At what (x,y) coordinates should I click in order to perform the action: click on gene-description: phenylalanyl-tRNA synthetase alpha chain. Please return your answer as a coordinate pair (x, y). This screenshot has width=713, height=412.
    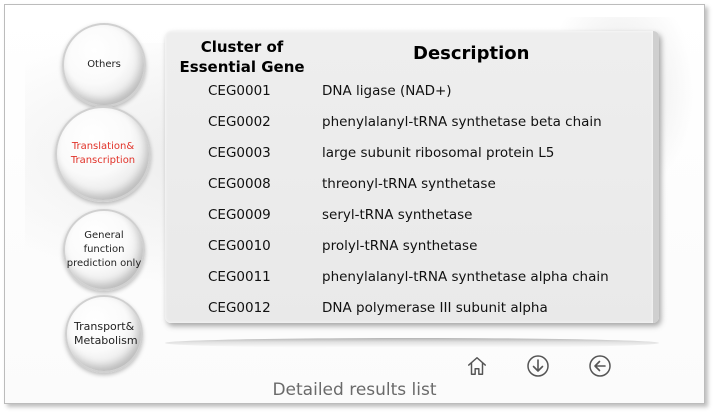
    Looking at the image, I should click on (465, 277).